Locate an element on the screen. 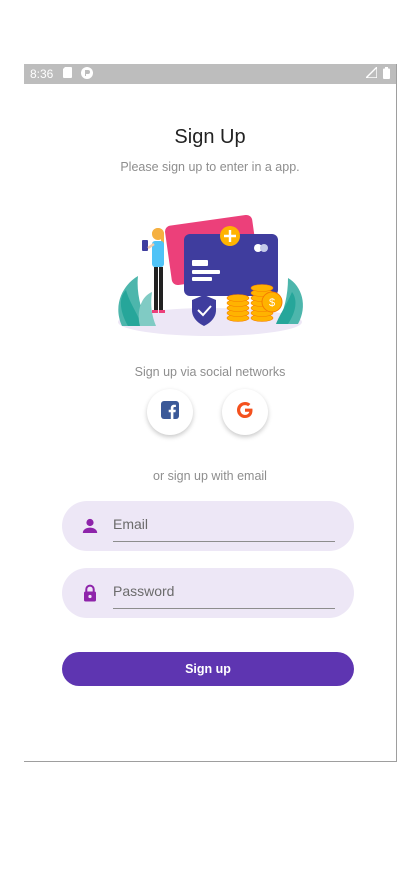  social-signup-label: Sign up via social networks is located at coordinates (210, 372).